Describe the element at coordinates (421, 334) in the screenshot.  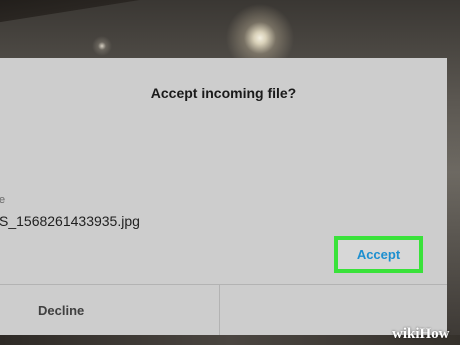
I see `wikihow-watermark: wikiHow` at that location.